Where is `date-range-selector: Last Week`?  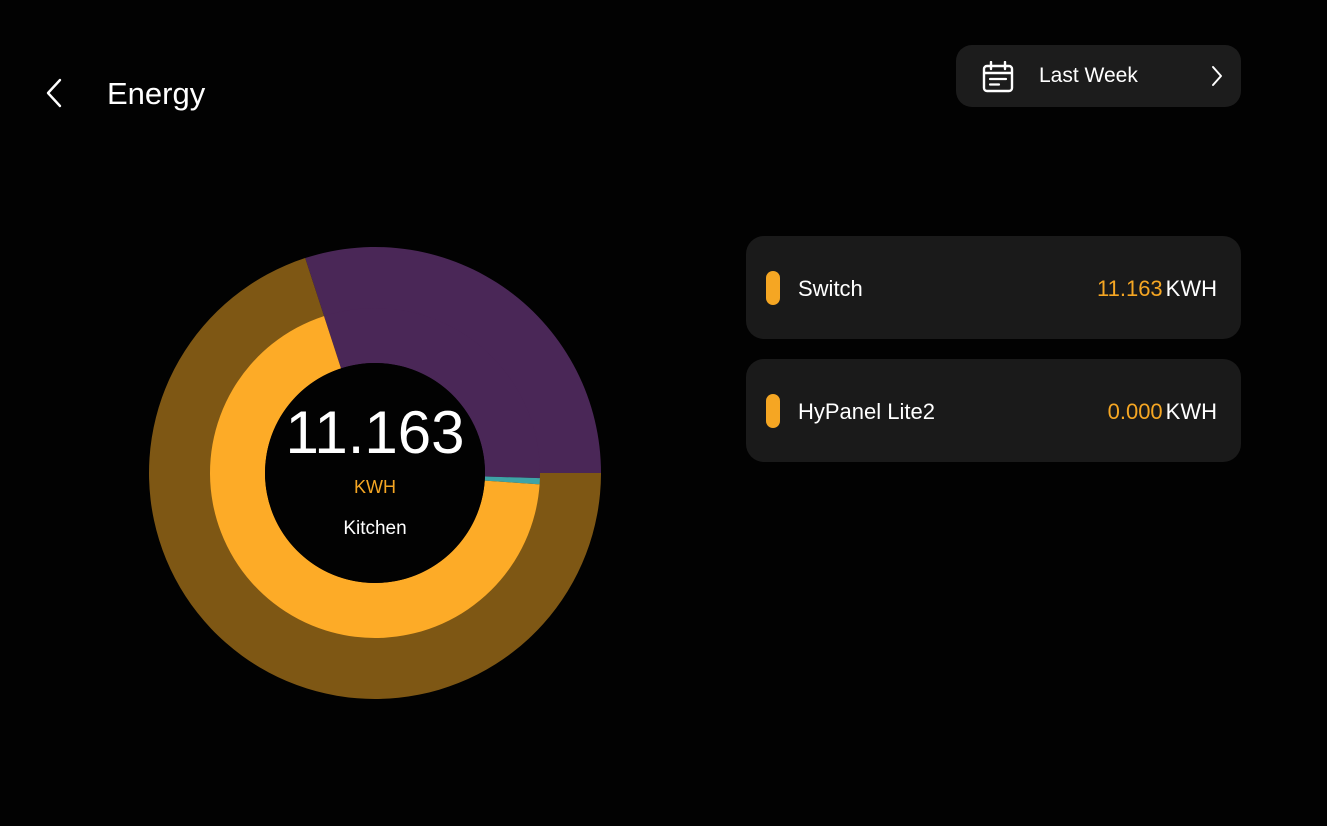 date-range-selector: Last Week is located at coordinates (1098, 76).